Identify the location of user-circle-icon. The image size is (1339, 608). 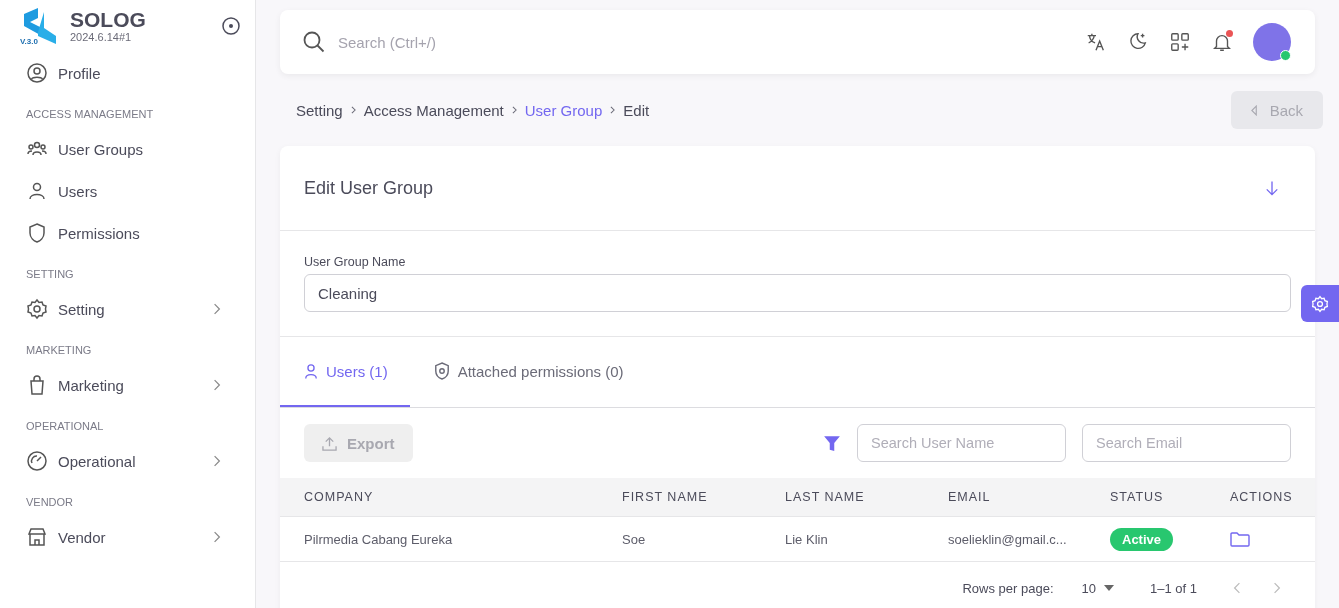
(37, 73).